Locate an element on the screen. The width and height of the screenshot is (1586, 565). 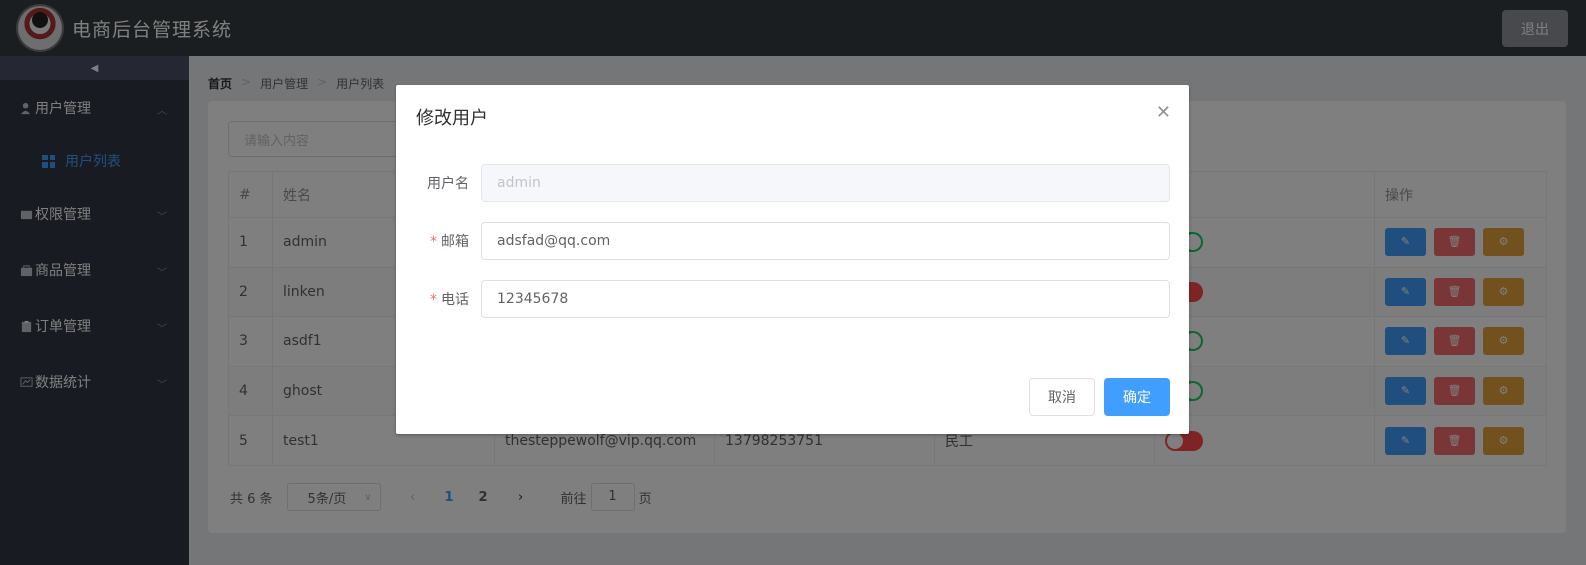
username-field: admin is located at coordinates (825, 183).